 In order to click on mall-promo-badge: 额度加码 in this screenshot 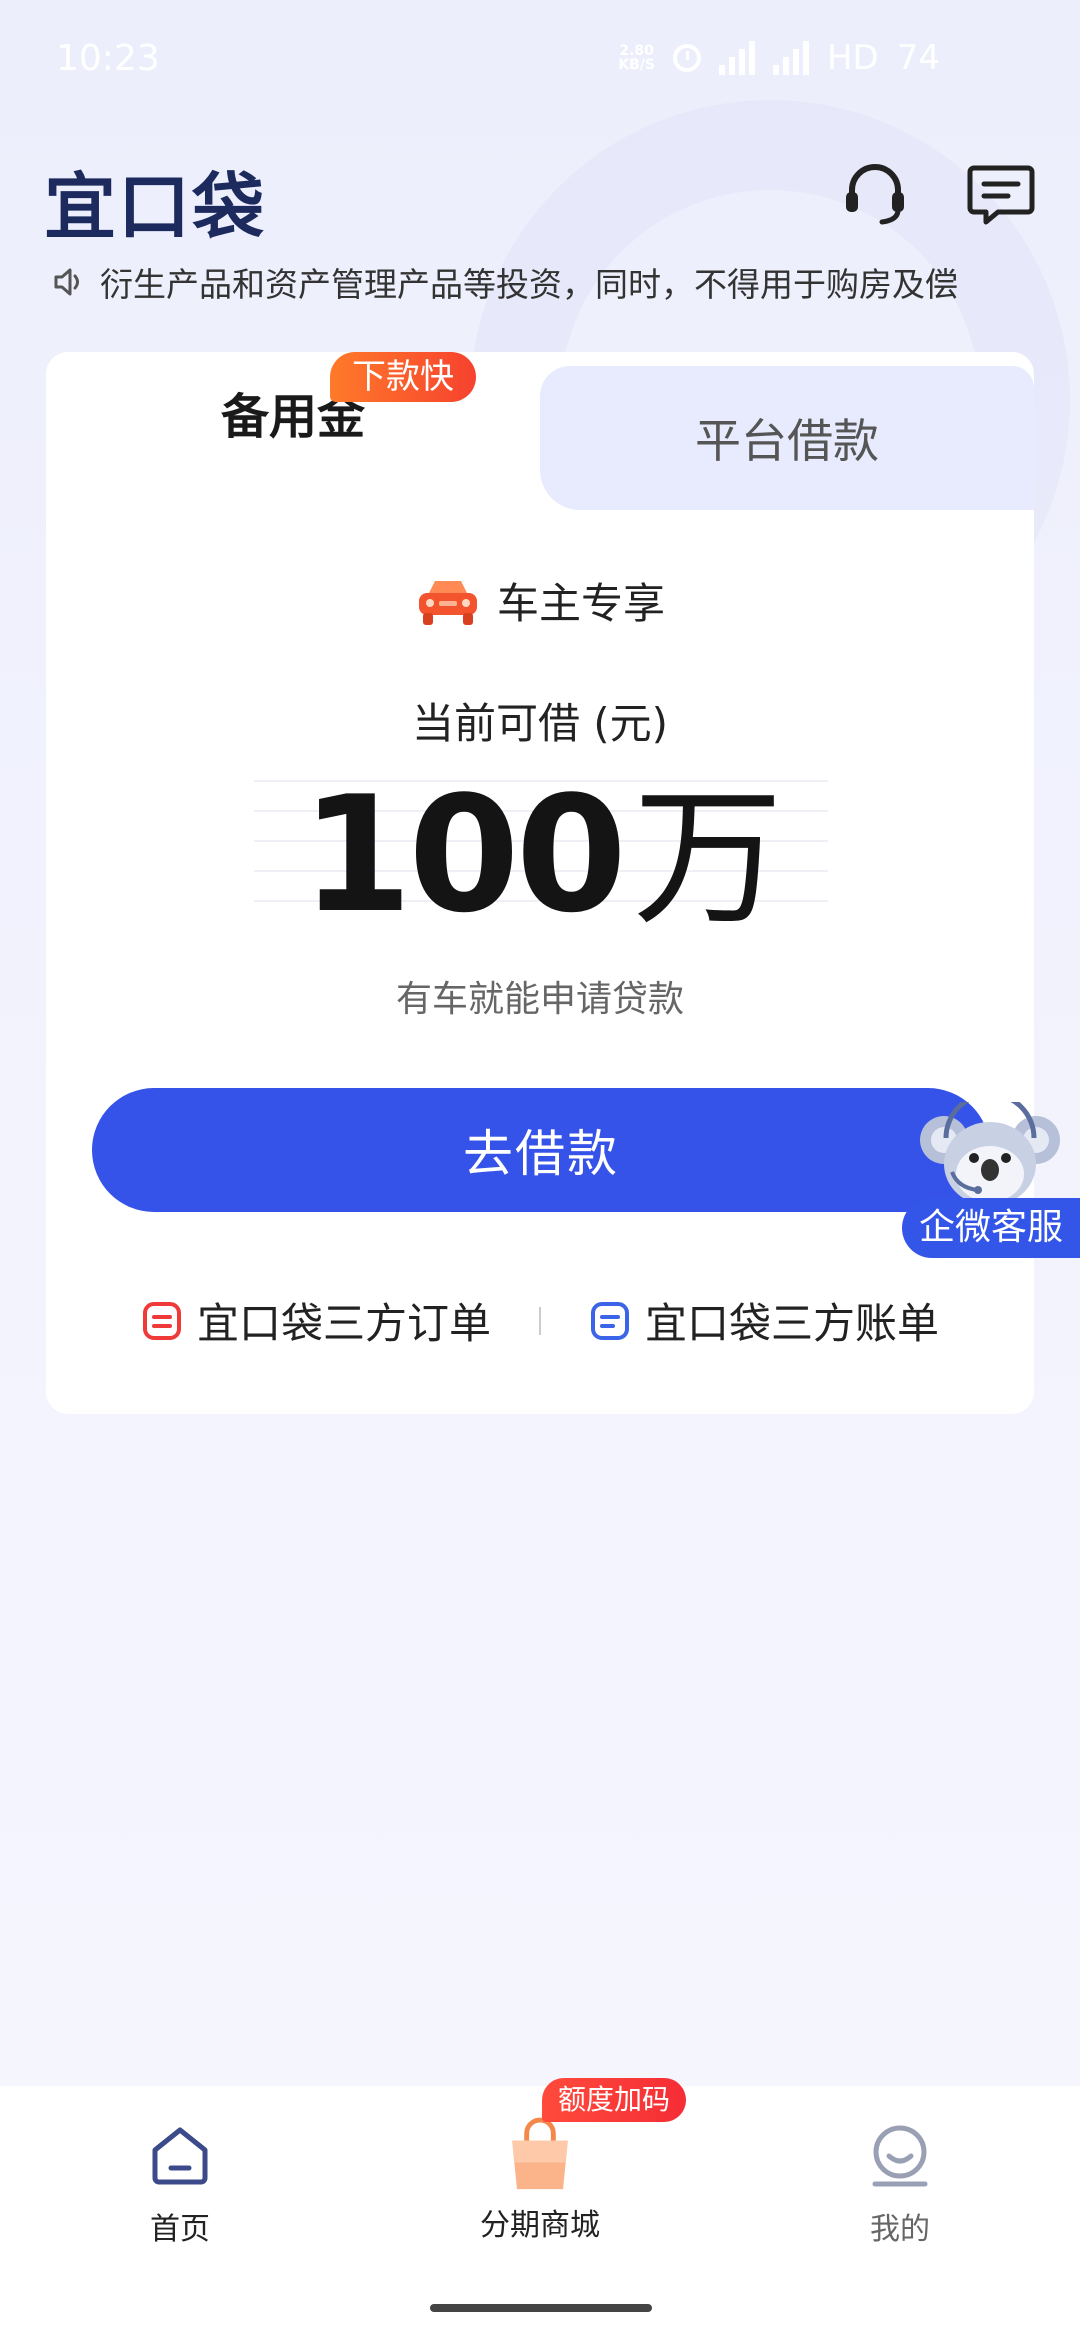, I will do `click(614, 2100)`.